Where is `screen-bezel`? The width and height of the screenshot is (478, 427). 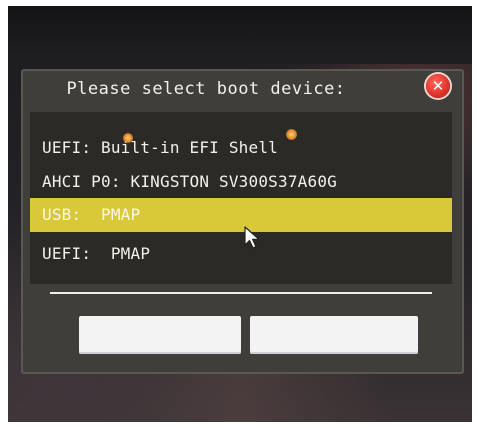 screen-bezel is located at coordinates (240, 35).